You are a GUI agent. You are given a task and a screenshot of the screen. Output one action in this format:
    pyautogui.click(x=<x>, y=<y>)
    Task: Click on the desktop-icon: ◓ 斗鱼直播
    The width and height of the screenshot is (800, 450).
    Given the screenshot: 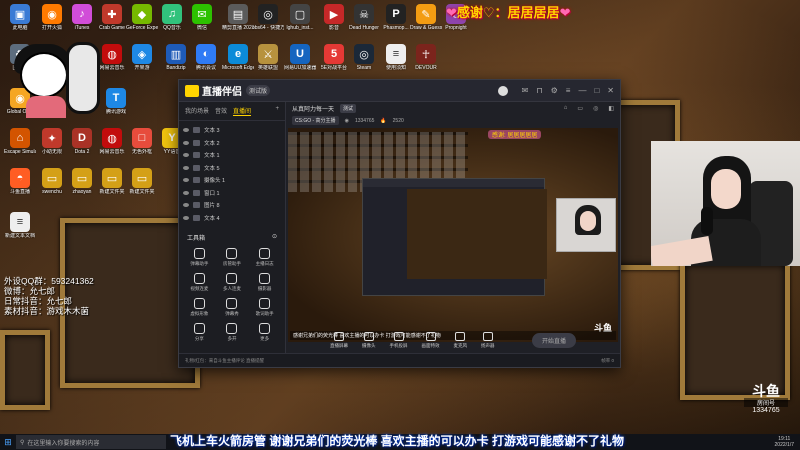 What is the action you would take?
    pyautogui.click(x=20, y=181)
    